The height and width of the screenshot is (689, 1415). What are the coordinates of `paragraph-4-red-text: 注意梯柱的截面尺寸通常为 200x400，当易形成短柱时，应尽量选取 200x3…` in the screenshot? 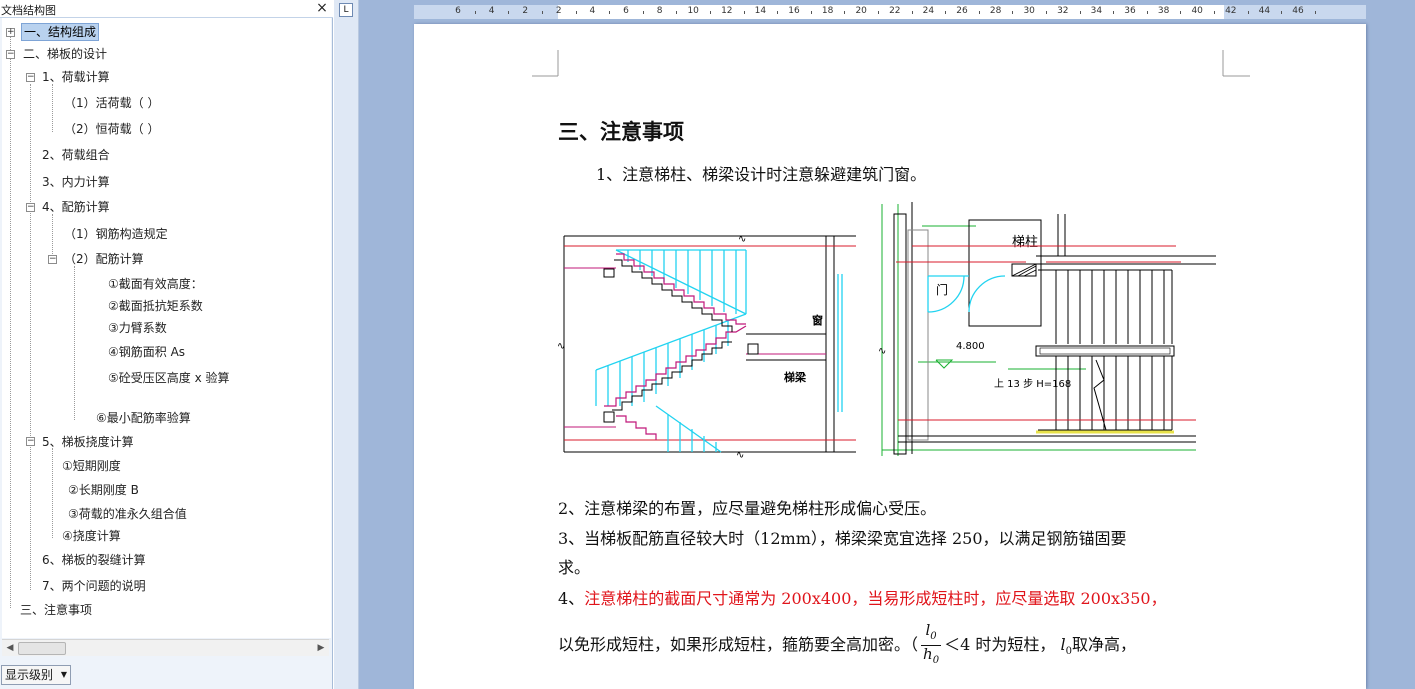 It's located at (875, 598).